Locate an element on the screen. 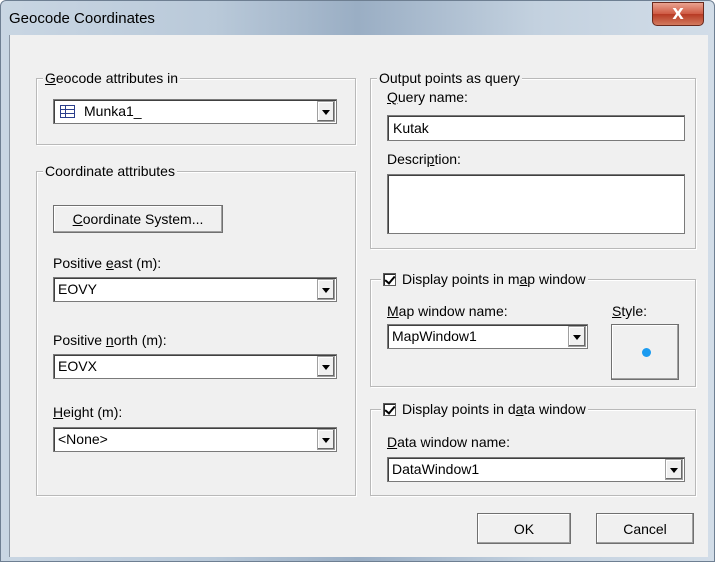 The image size is (715, 562). description-input is located at coordinates (536, 204).